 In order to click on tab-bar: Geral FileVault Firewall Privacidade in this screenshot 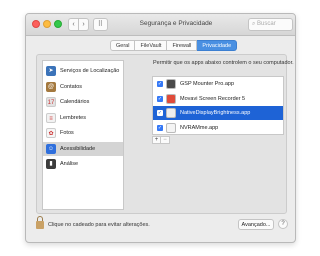, I will do `click(174, 45)`.